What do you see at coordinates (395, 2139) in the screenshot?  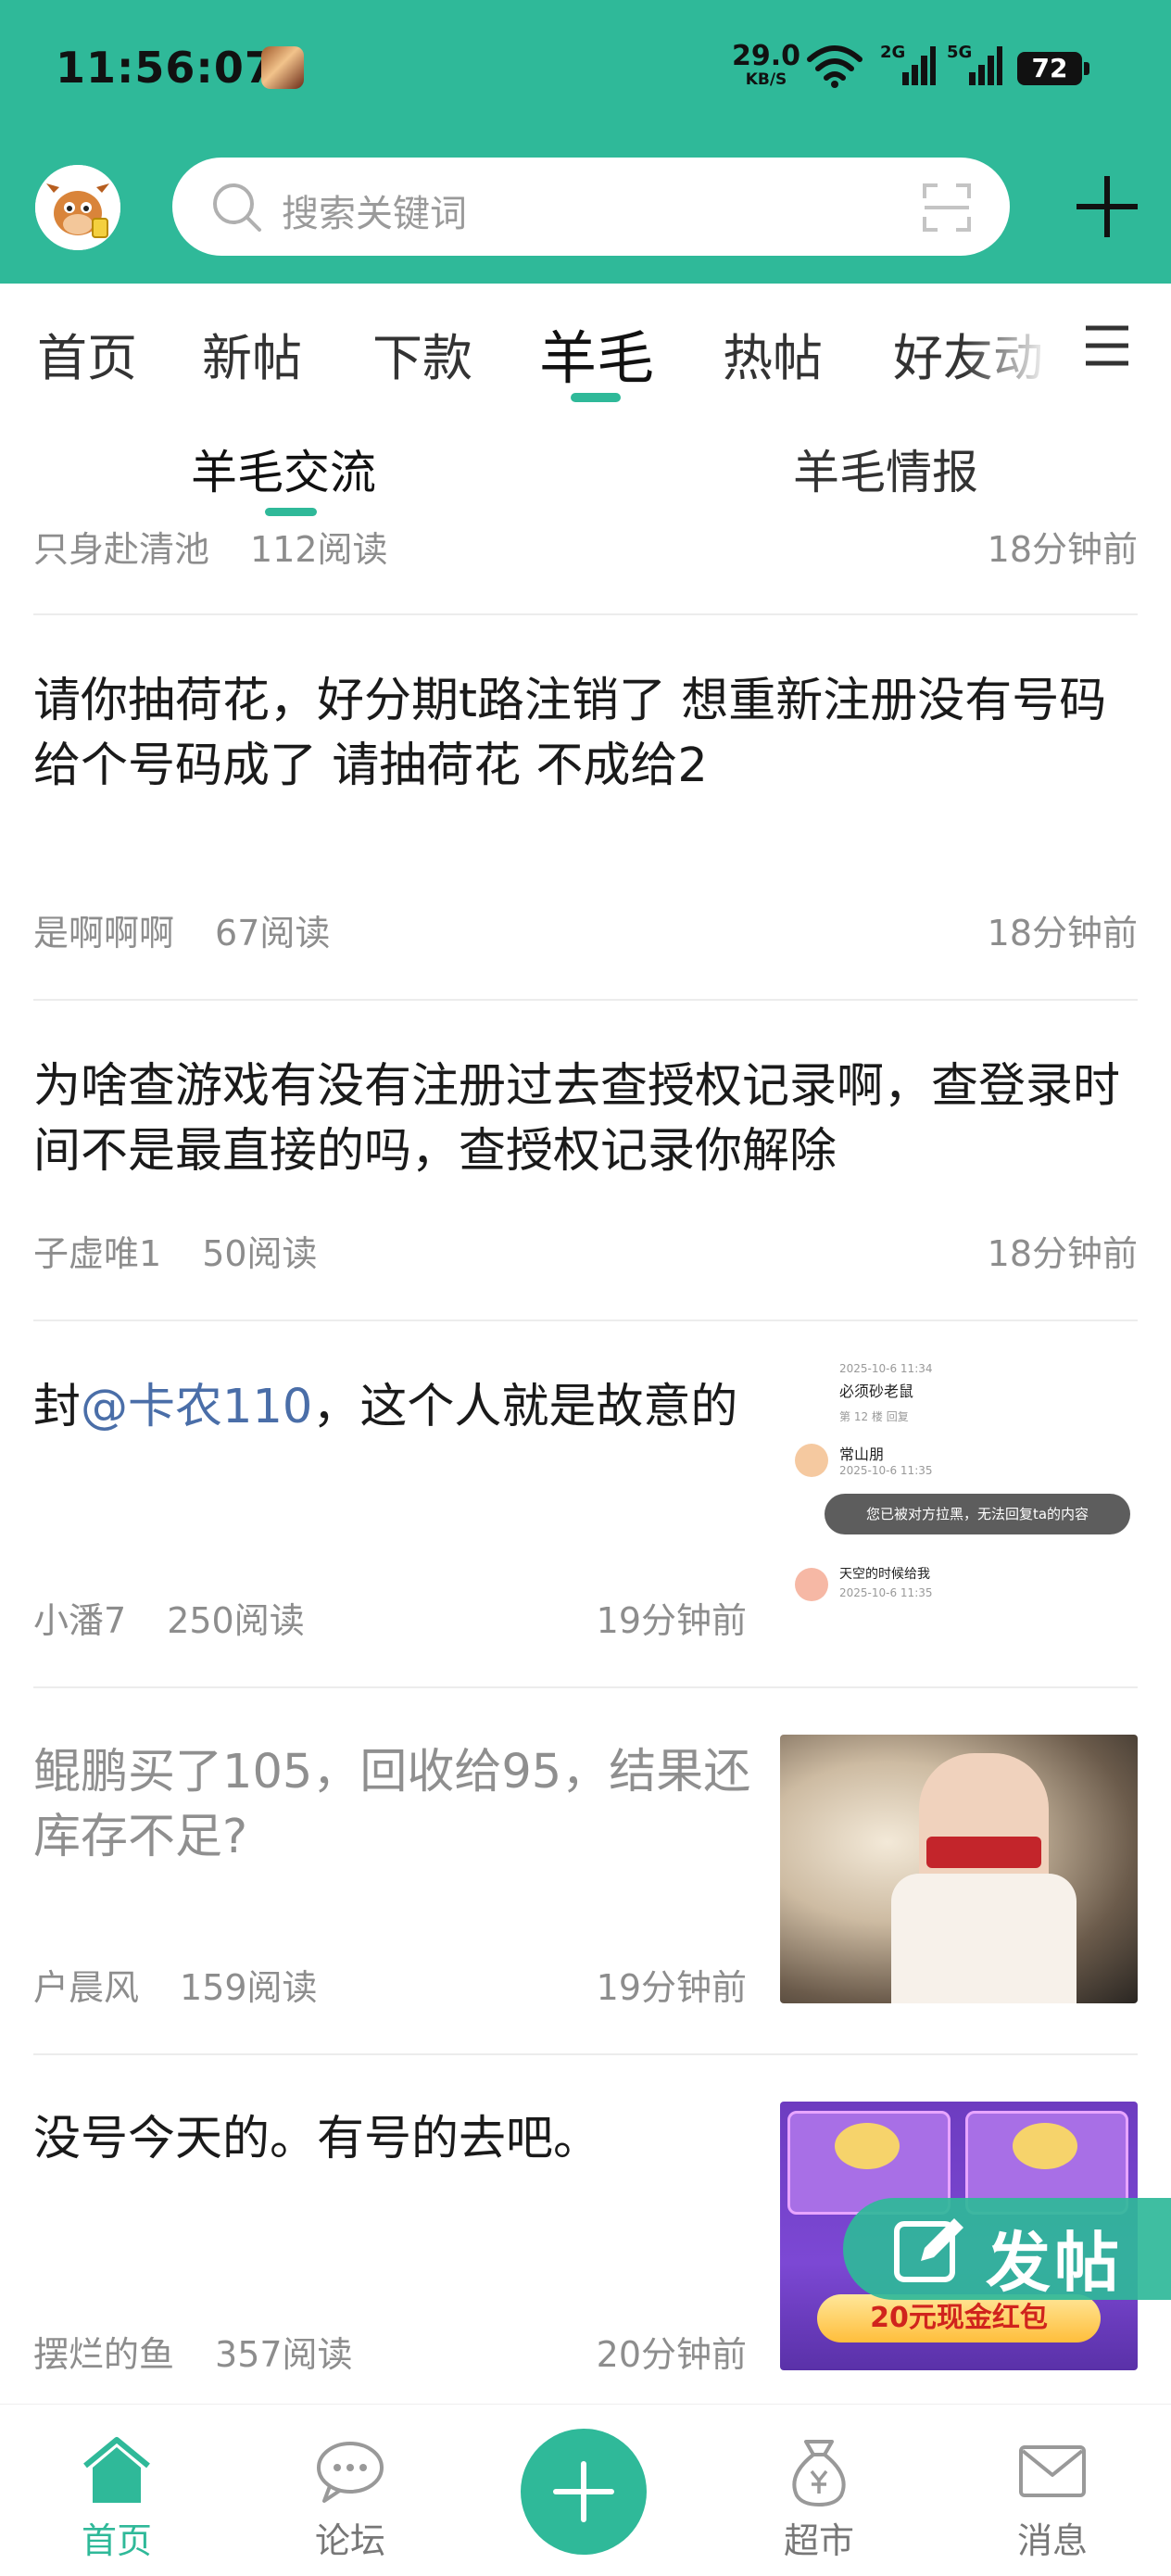 I see `post-title: 没号今天的。有号的去吧。` at bounding box center [395, 2139].